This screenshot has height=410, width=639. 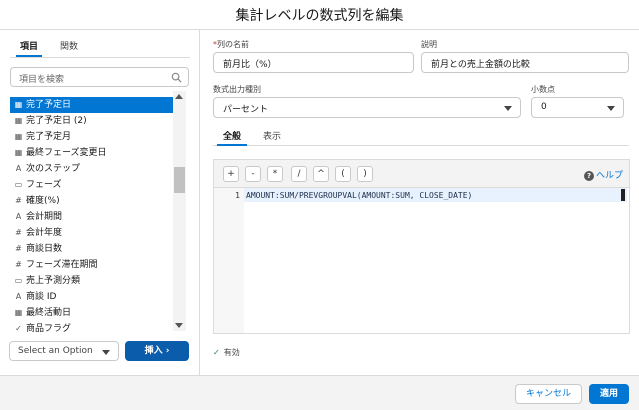 I want to click on scroll-up-arrow-icon, so click(x=179, y=96).